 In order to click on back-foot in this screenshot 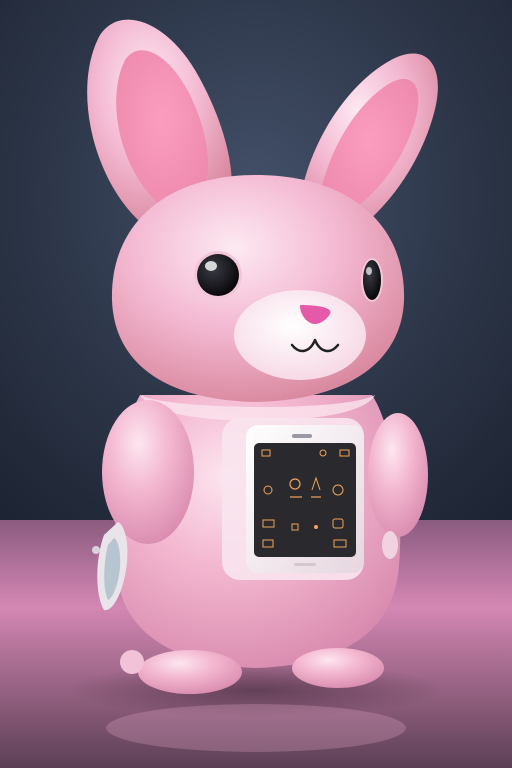, I will do `click(132, 662)`.